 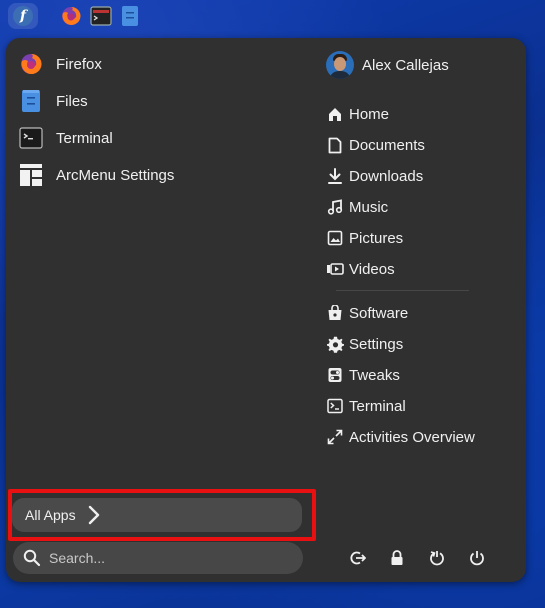 I want to click on search-icon, so click(x=32, y=558).